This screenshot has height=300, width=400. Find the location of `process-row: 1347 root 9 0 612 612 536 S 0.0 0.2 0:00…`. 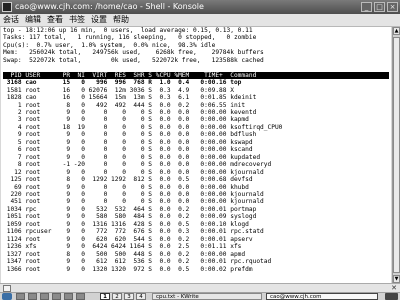

process-row: 1347 root 9 0 612 612 536 S 0.0 0.2 0:00… is located at coordinates (137, 262).